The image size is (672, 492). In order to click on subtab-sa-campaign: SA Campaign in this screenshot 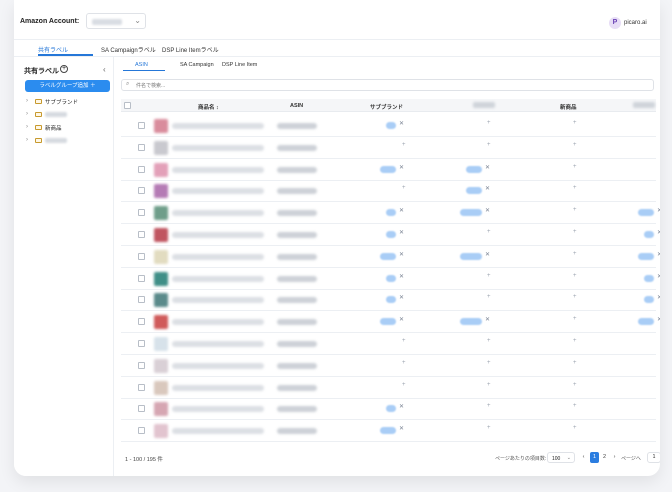, I will do `click(197, 65)`.